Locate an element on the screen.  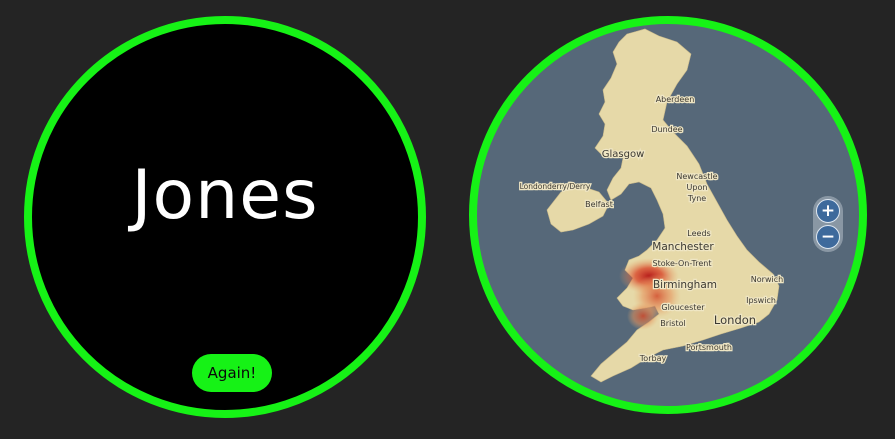
city-label-leeds: Leeds is located at coordinates (698, 233).